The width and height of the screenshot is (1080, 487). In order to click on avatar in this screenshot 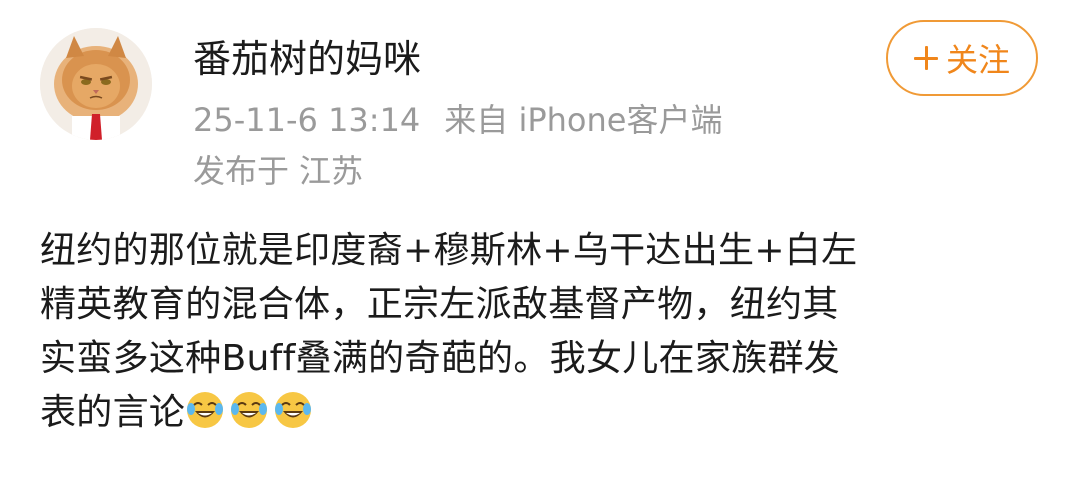, I will do `click(96, 84)`.